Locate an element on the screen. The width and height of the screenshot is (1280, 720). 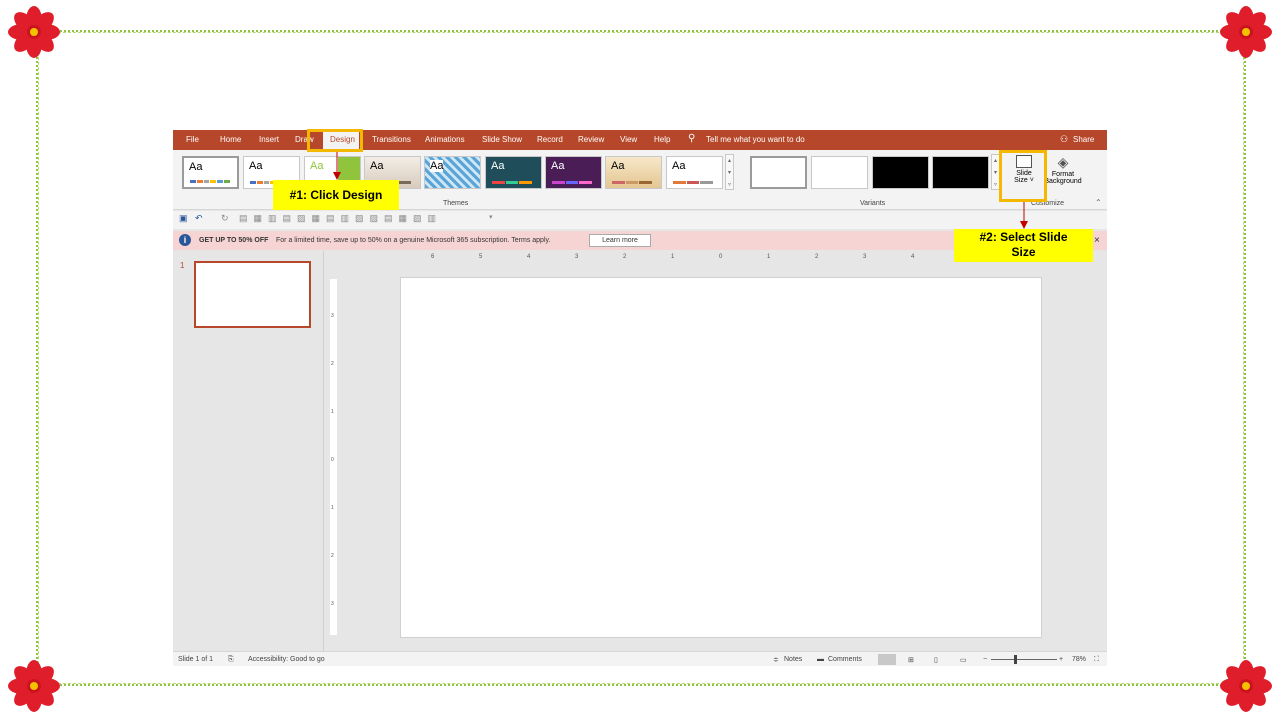
zoom-slider is located at coordinates (1024, 659).